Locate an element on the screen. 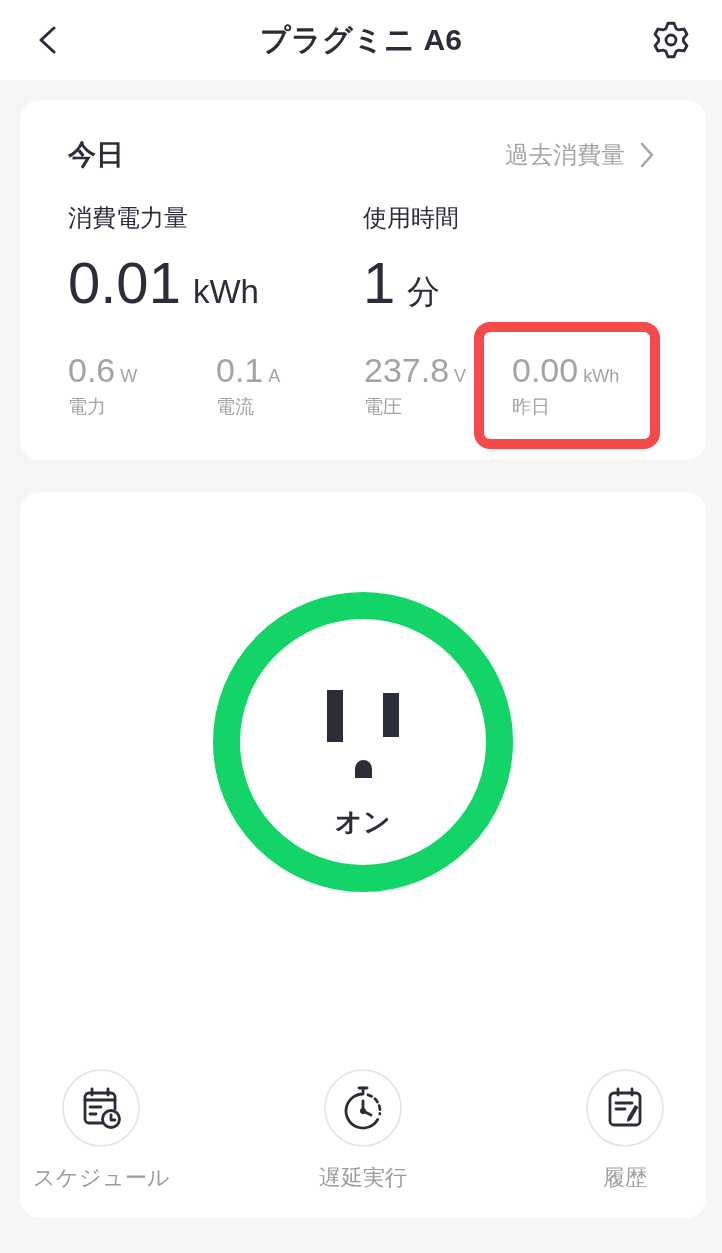 Image resolution: width=722 pixels, height=1253 pixels. notepad-pen-icon is located at coordinates (625, 1108).